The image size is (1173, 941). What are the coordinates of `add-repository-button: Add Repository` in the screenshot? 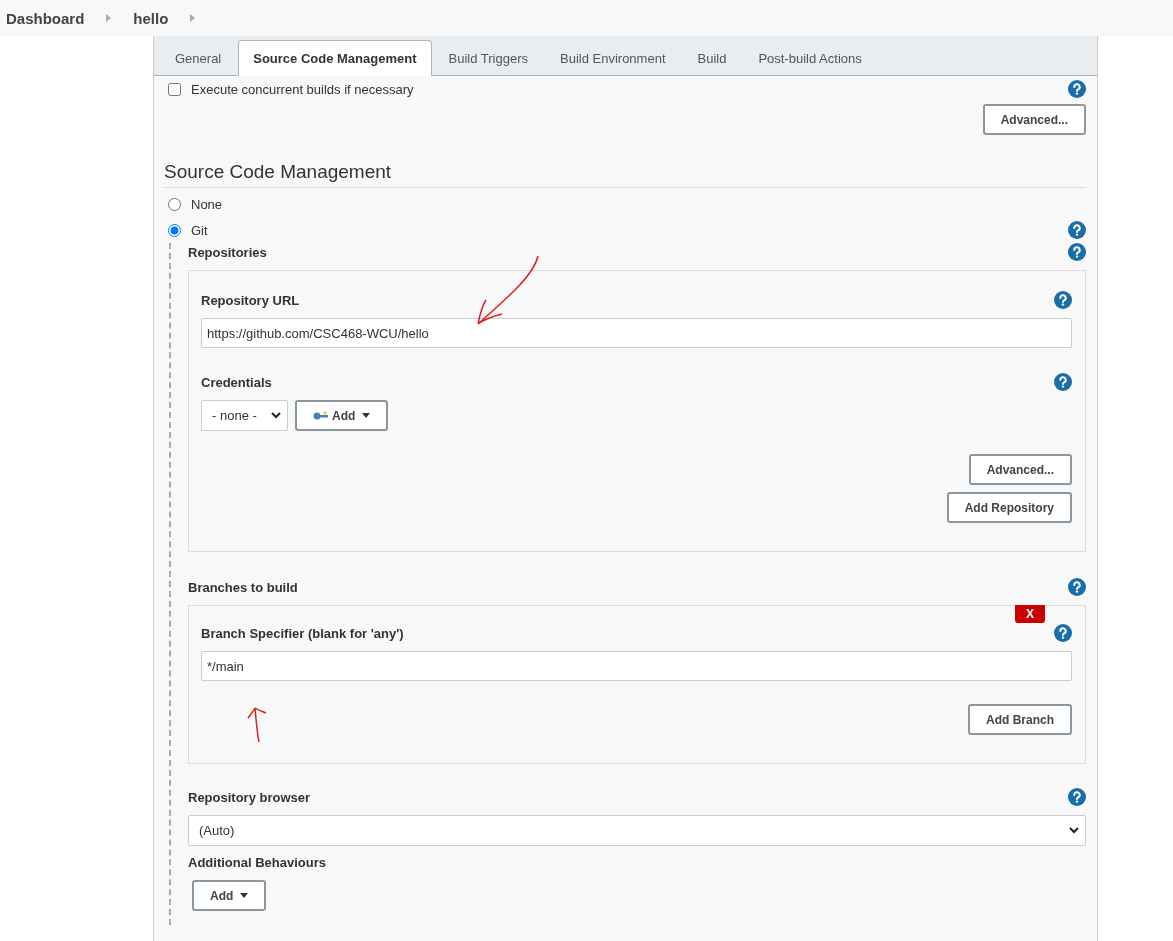 It's located at (1009, 507).